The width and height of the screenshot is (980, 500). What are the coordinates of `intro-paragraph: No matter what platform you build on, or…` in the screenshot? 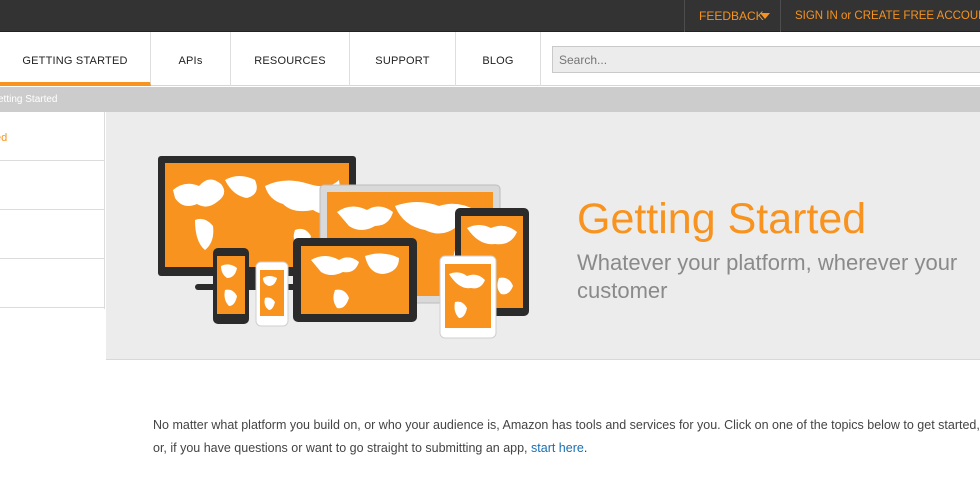 It's located at (566, 437).